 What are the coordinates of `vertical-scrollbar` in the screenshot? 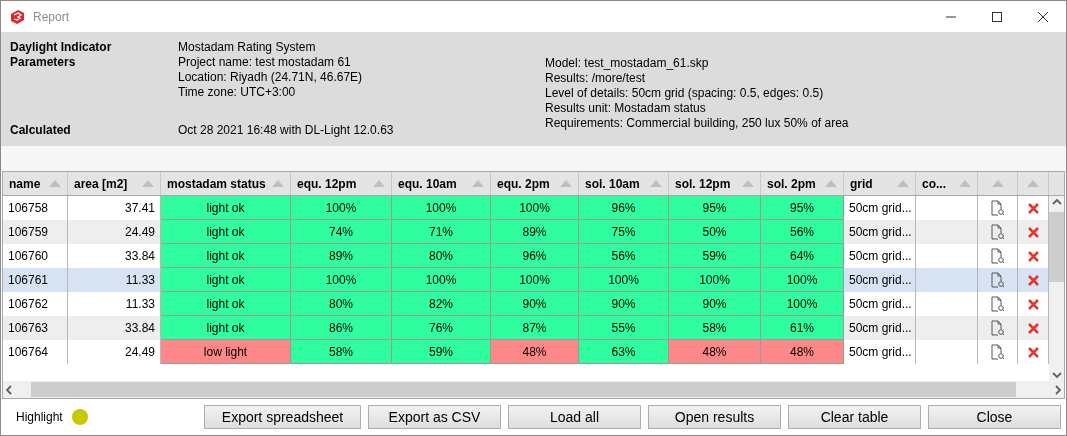 It's located at (1056, 288).